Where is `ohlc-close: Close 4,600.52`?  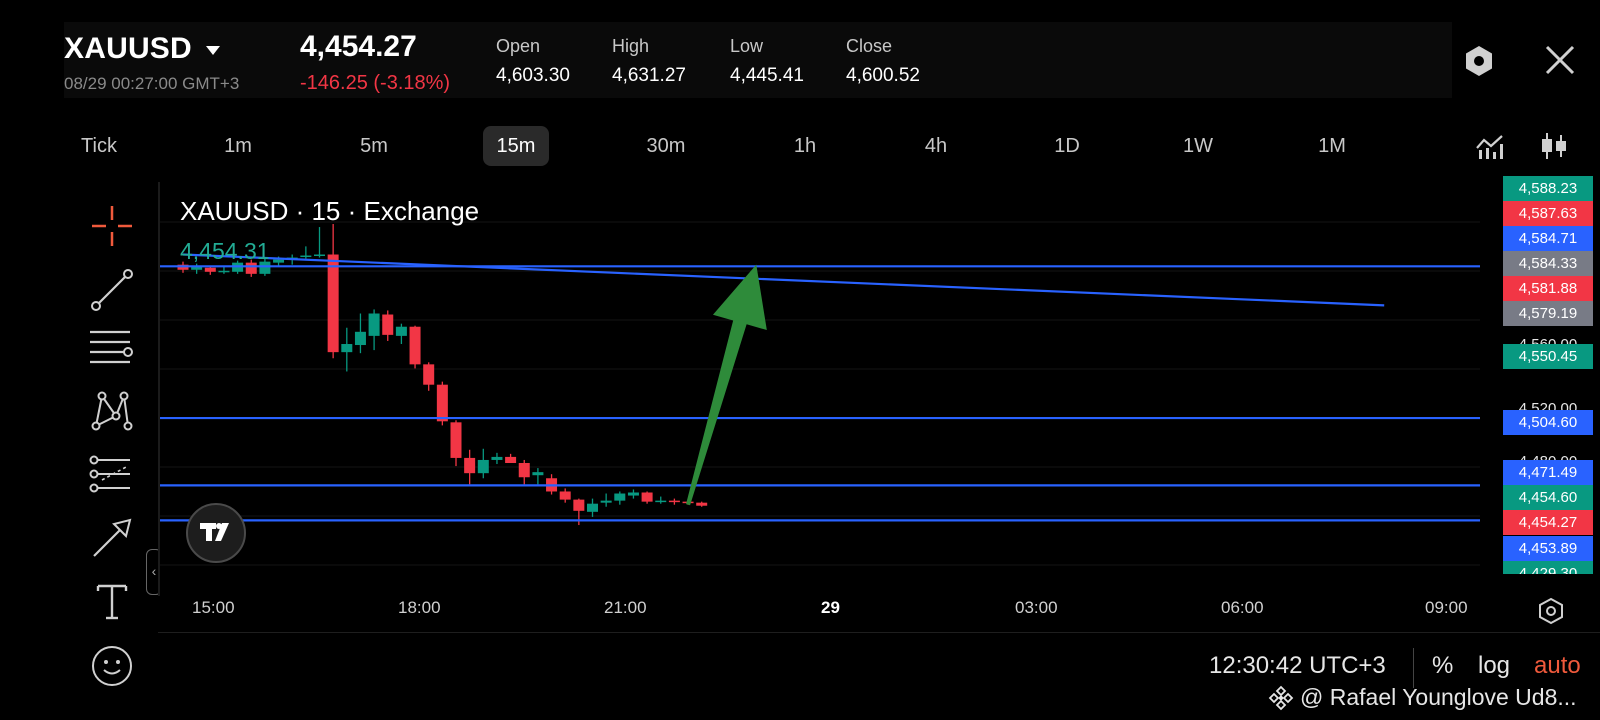
ohlc-close: Close 4,600.52 is located at coordinates (883, 61).